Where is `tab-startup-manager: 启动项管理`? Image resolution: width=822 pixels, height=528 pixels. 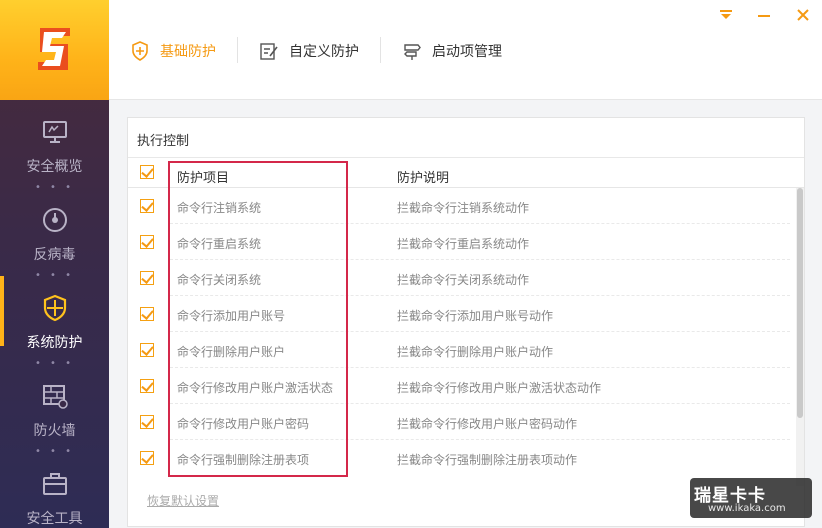 tab-startup-manager: 启动项管理 is located at coordinates (452, 51).